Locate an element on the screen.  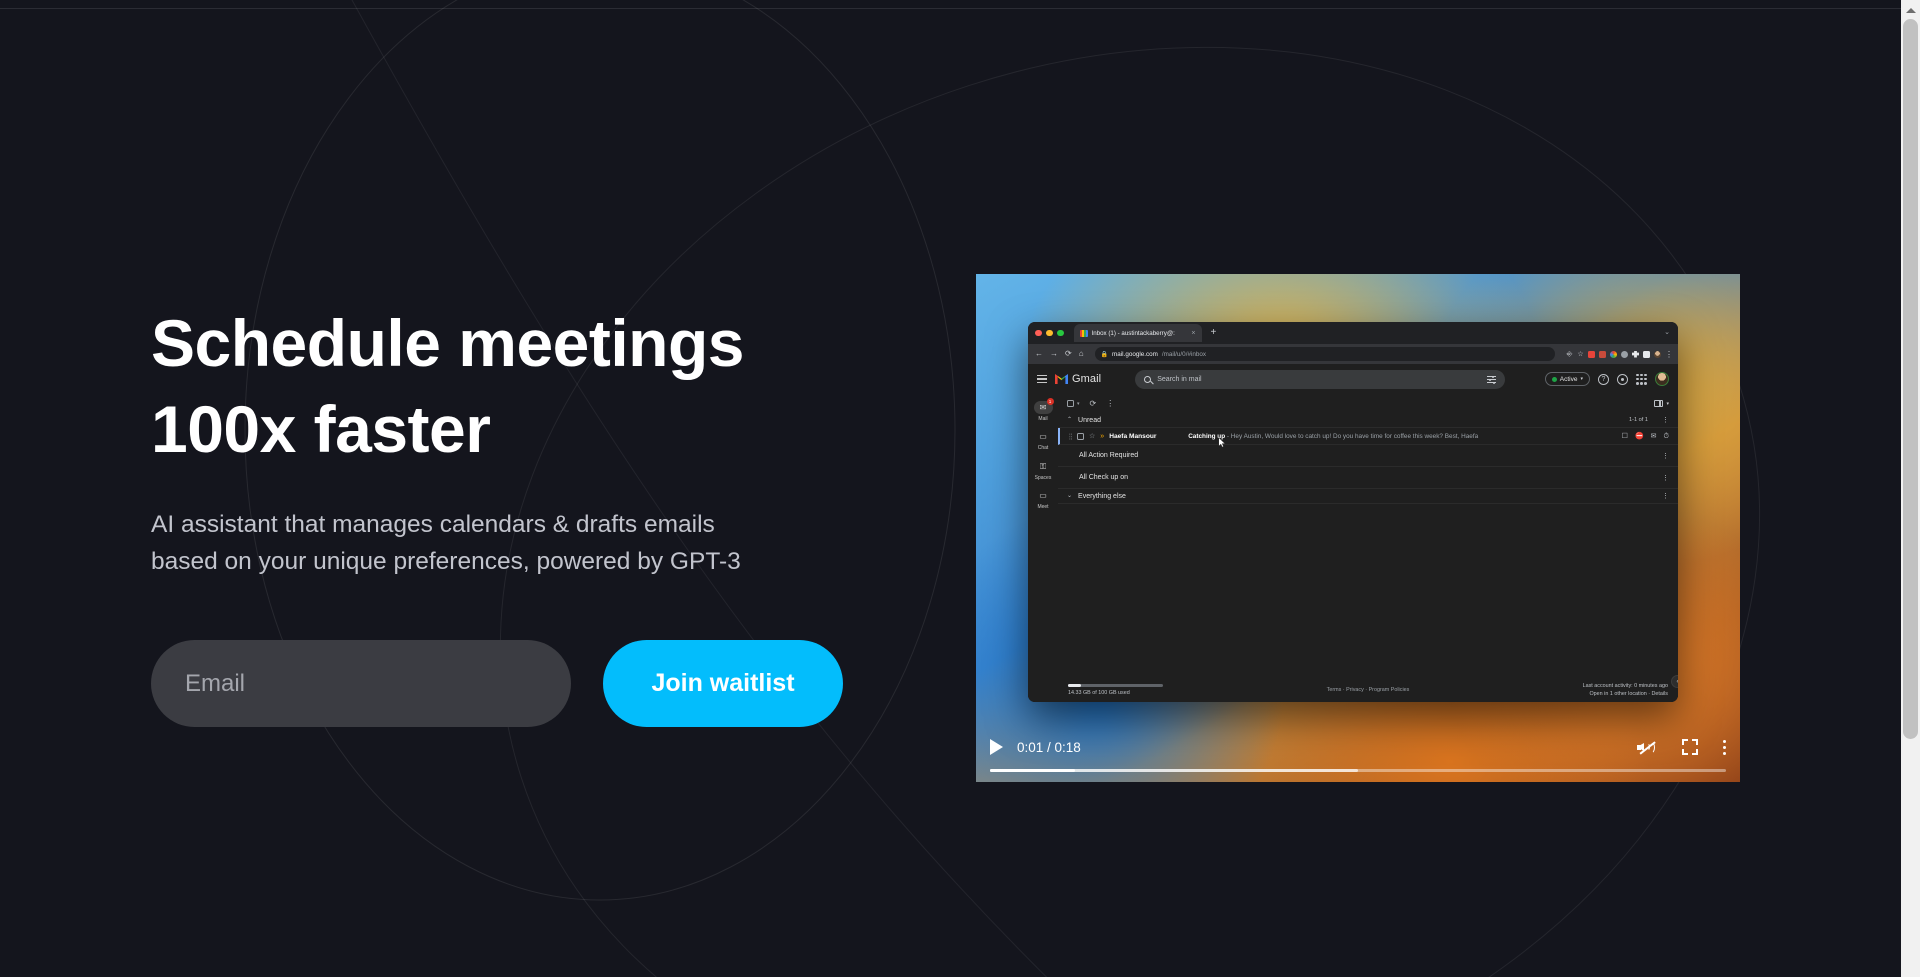
gear-icon is located at coordinates (1622, 379).